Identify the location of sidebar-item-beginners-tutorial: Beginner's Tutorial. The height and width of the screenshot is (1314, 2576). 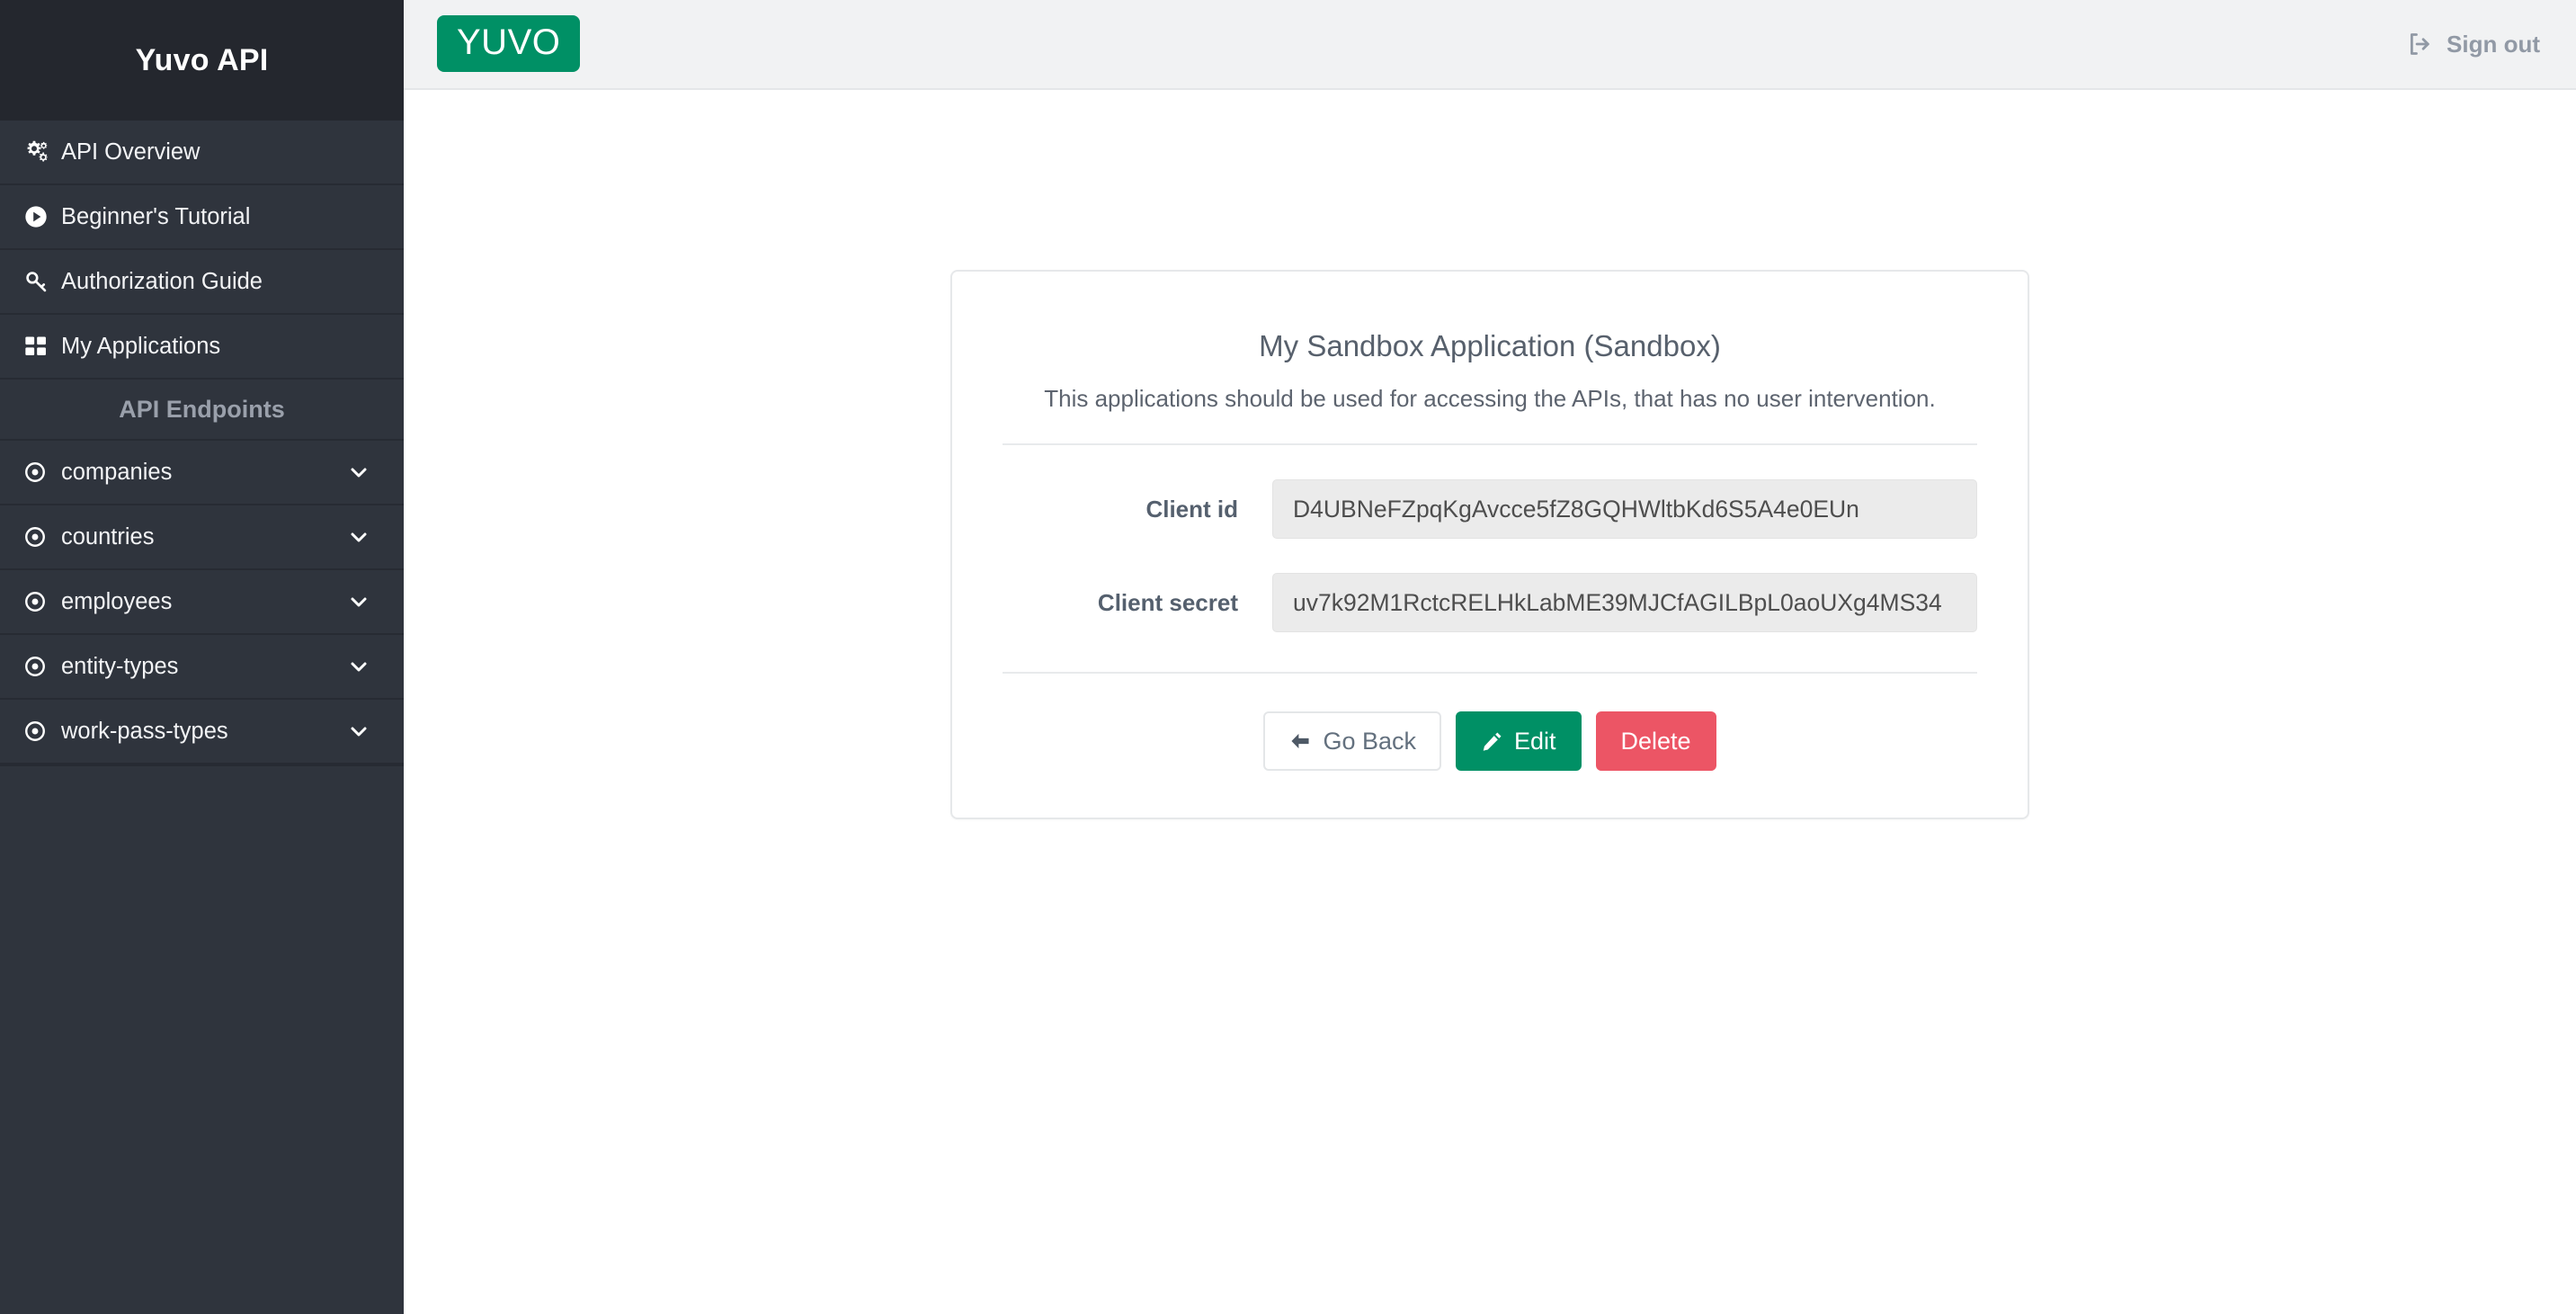
(202, 218).